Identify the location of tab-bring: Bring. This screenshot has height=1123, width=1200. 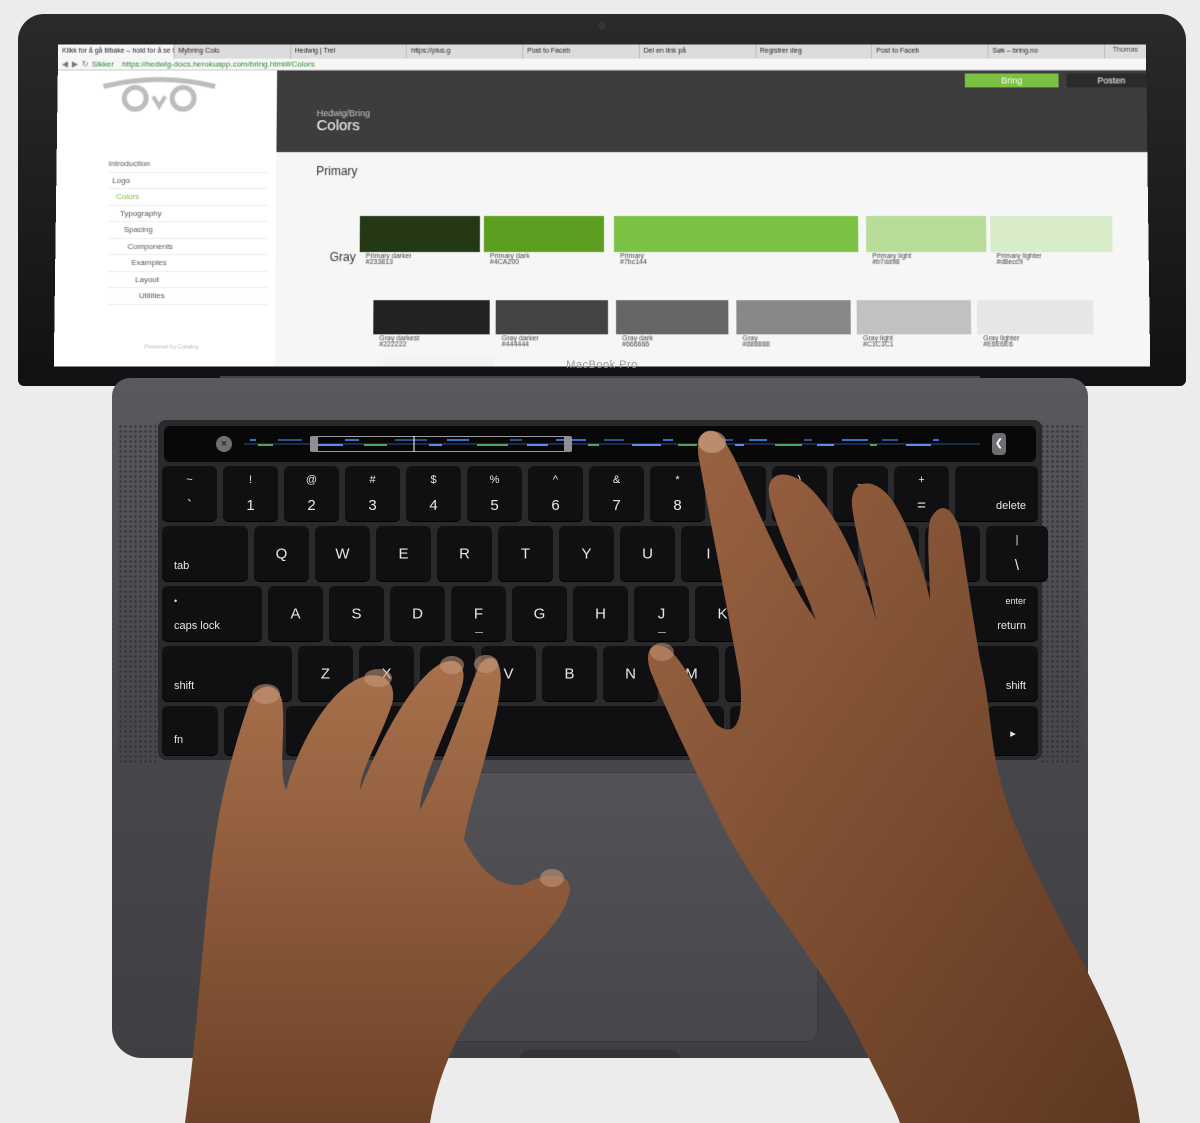
(1012, 81).